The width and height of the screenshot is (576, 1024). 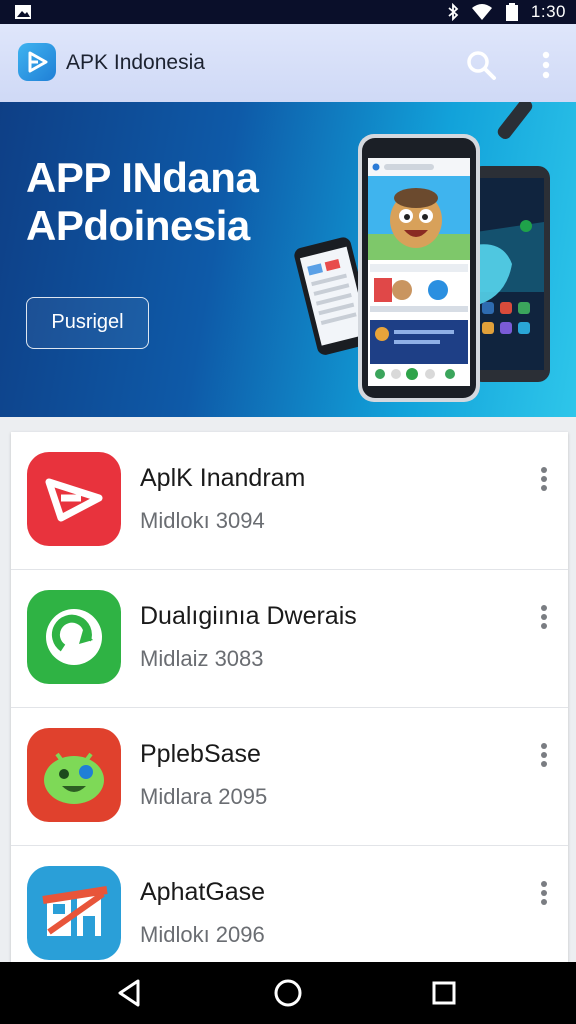 I want to click on android-robot-icon, so click(x=74, y=775).